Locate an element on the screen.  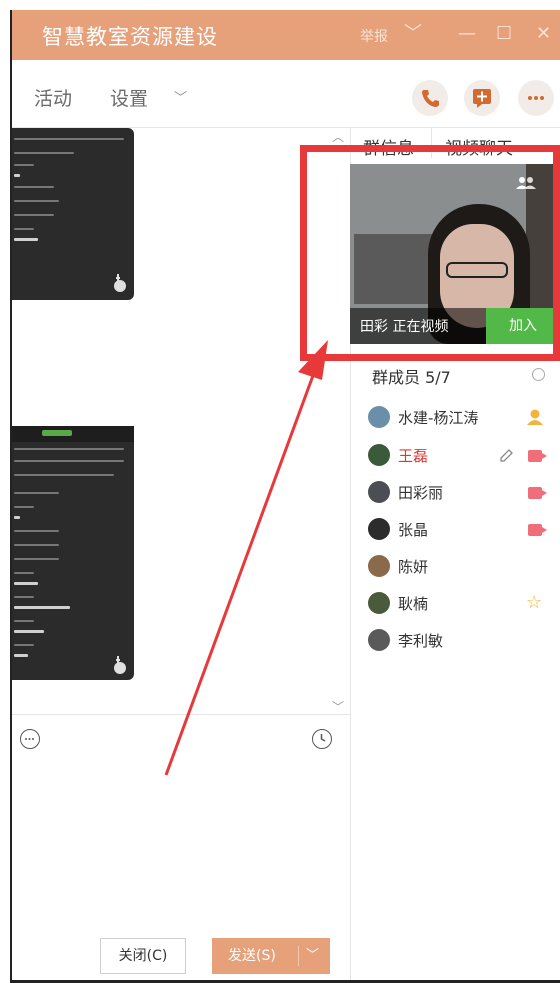
member-name: 耿楠 is located at coordinates (413, 604).